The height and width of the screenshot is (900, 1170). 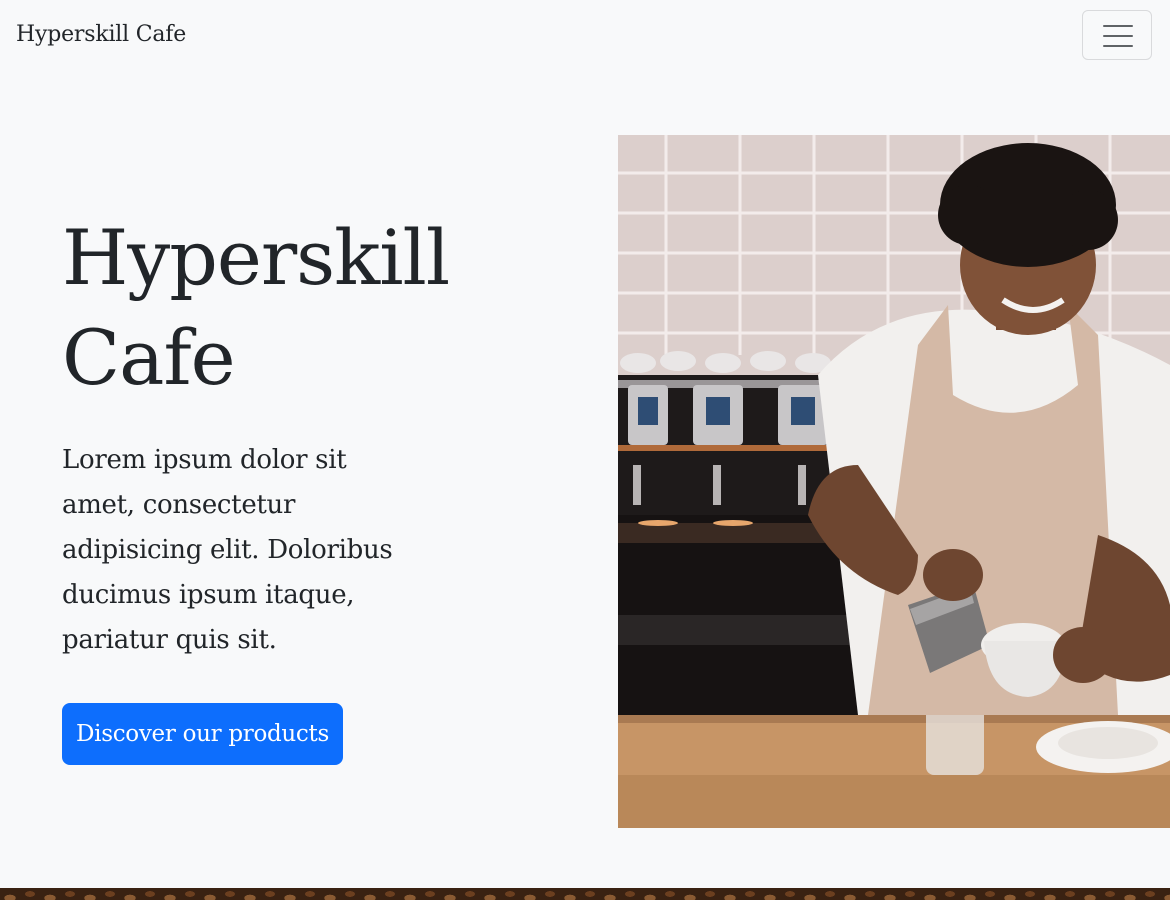 What do you see at coordinates (256, 307) in the screenshot?
I see `hero-title: Hyperskill Cafe` at bounding box center [256, 307].